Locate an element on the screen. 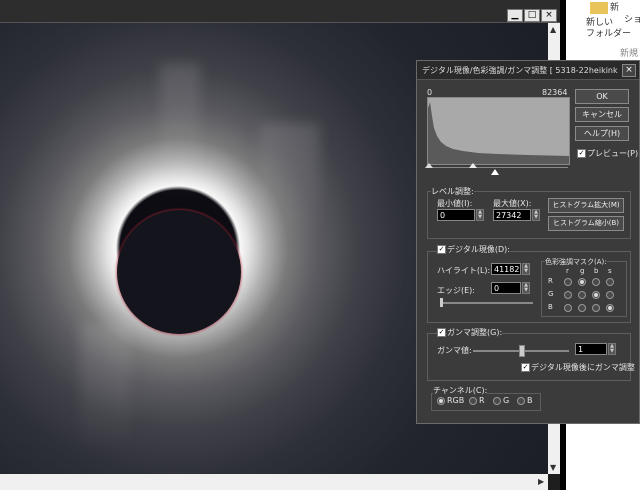 This screenshot has width=640, height=490. channel-radio-r is located at coordinates (473, 401).